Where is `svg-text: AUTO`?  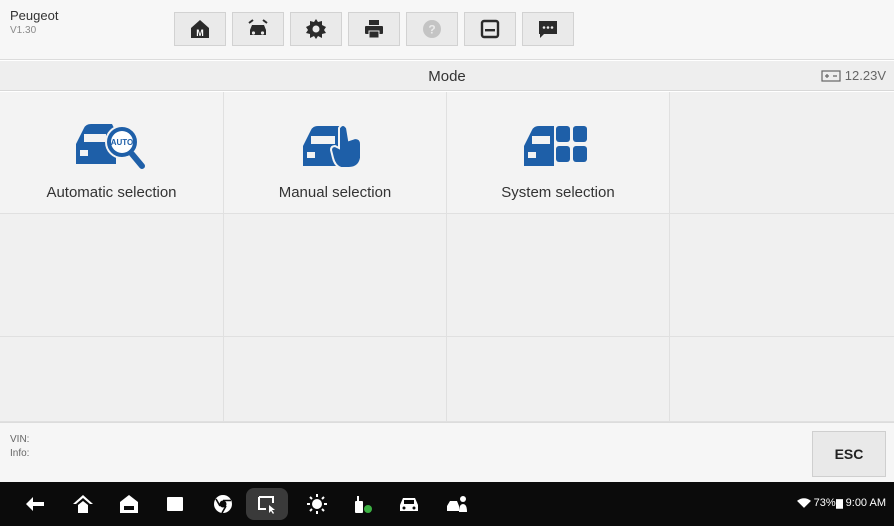 svg-text: AUTO is located at coordinates (121, 142).